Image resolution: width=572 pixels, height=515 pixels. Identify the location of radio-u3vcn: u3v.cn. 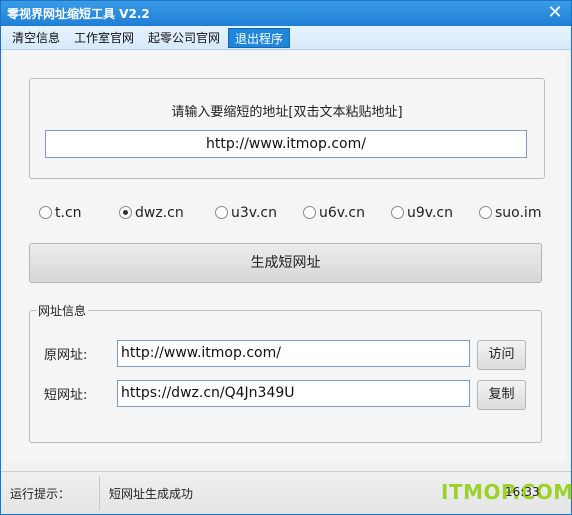
(246, 213).